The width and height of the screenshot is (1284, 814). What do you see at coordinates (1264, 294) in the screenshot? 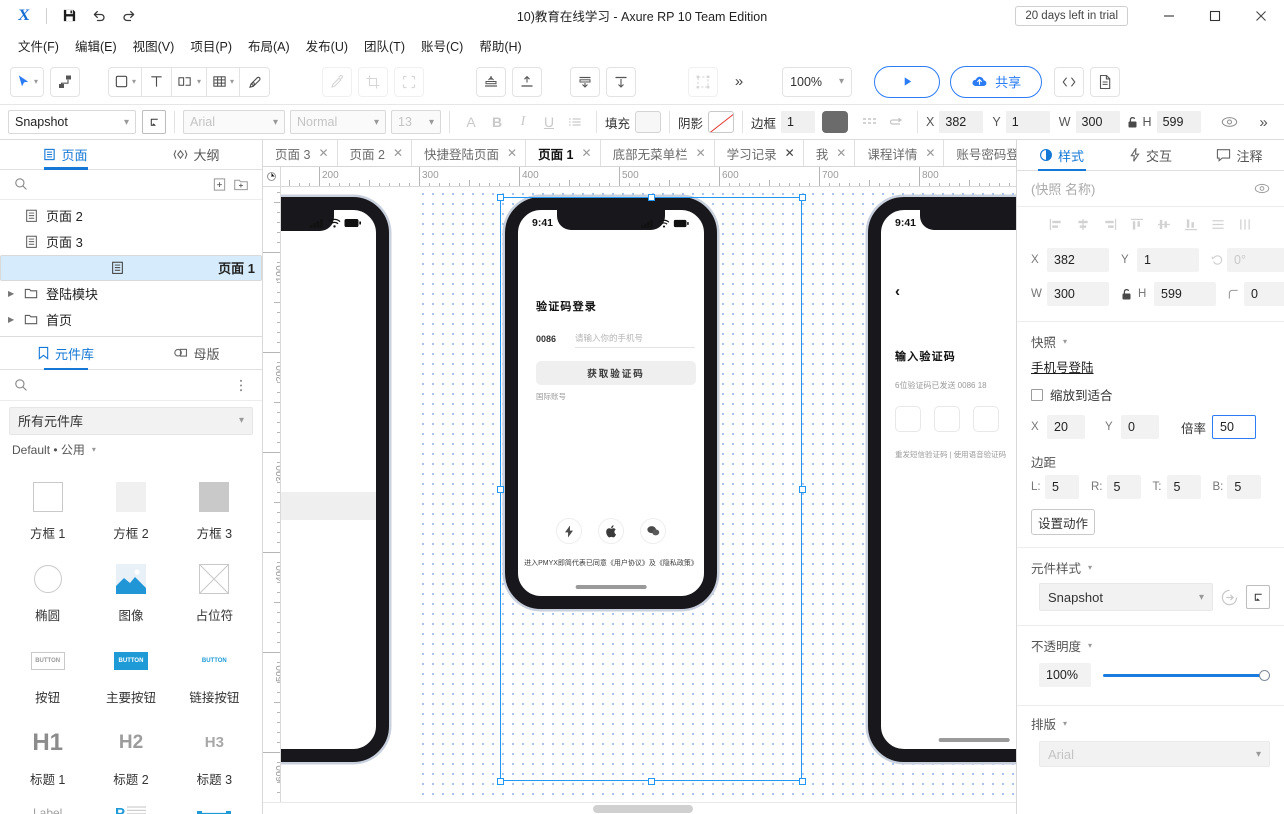
I see `corner-radius-input: 0` at bounding box center [1264, 294].